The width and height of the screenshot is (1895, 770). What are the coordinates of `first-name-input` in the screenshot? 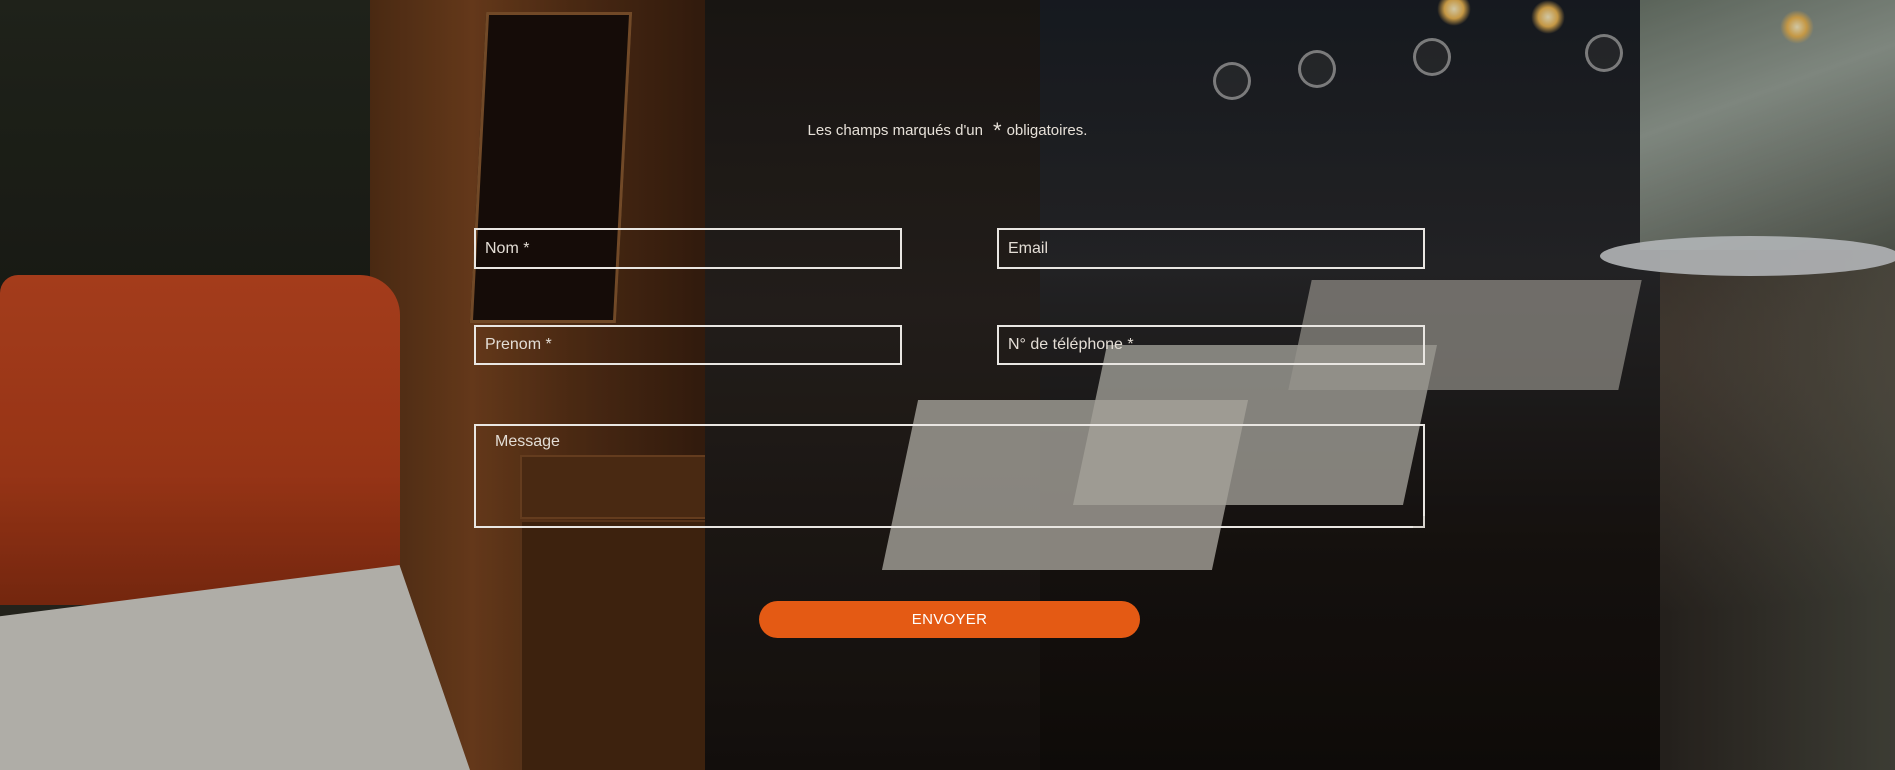 It's located at (688, 345).